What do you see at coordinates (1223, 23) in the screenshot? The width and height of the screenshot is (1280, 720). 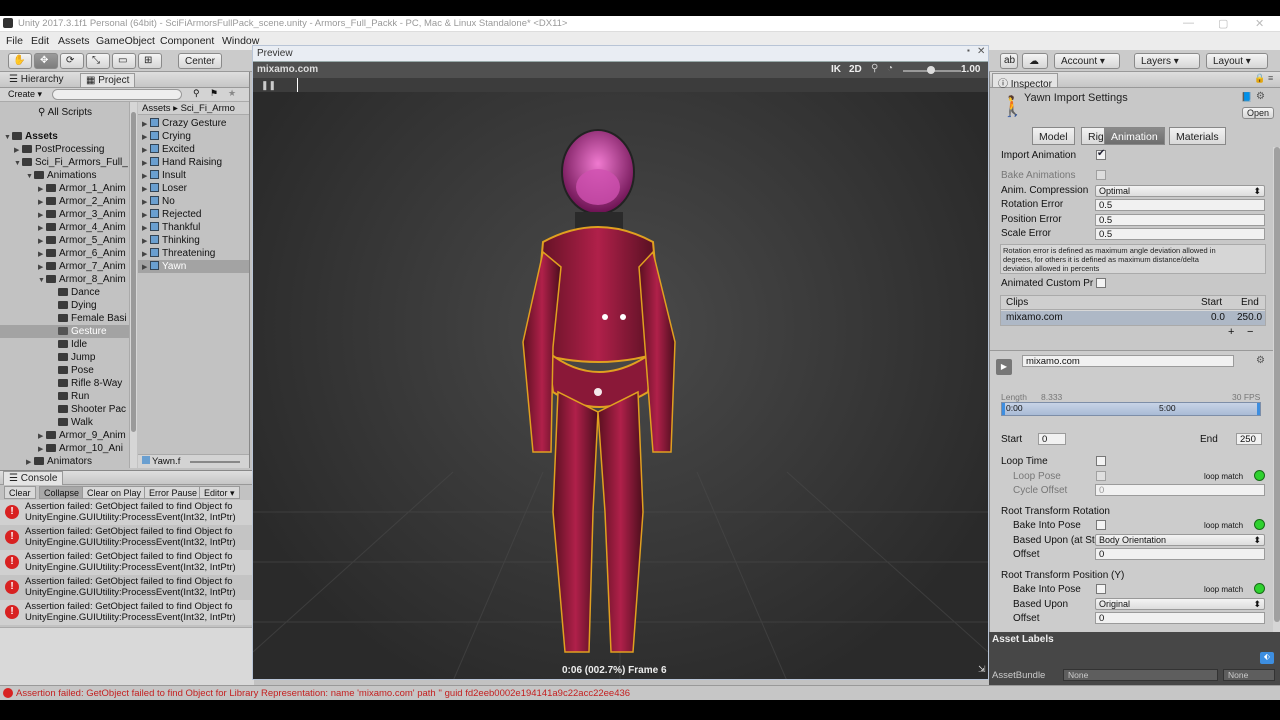 I see `maximize-icon: ▢` at bounding box center [1223, 23].